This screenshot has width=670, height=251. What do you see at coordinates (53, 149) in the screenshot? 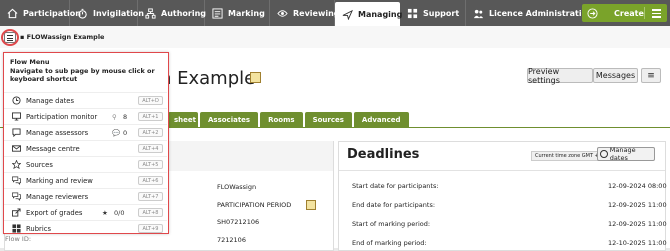
I see `menu-item-label: Message centre` at bounding box center [53, 149].